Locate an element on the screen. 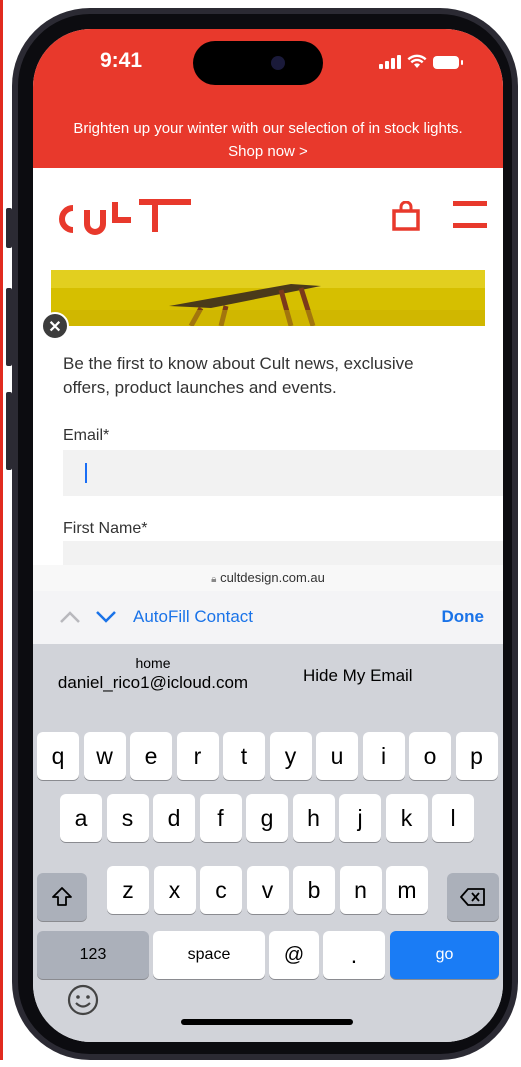  space-key: space is located at coordinates (209, 955).